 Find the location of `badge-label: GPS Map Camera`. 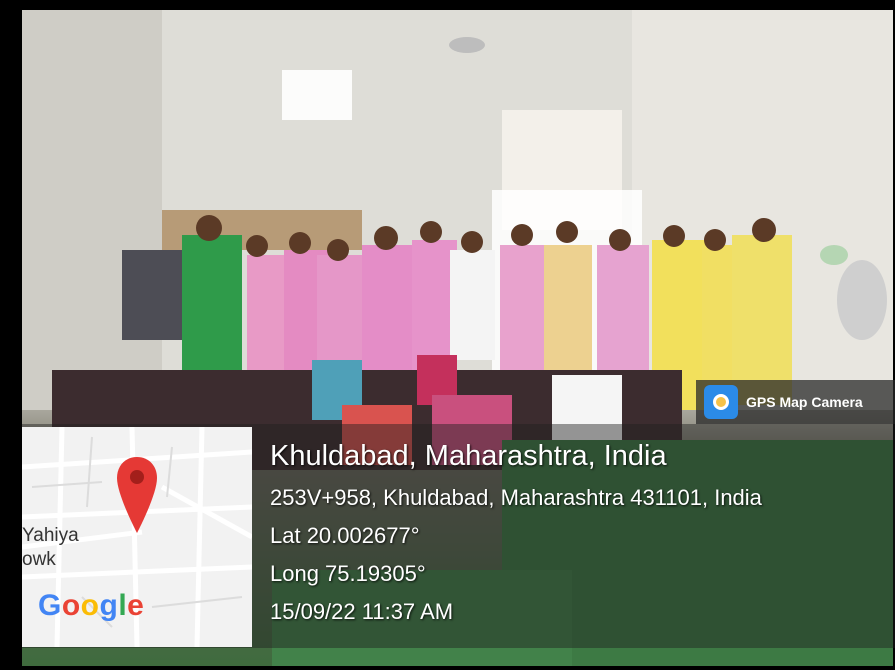

badge-label: GPS Map Camera is located at coordinates (804, 402).